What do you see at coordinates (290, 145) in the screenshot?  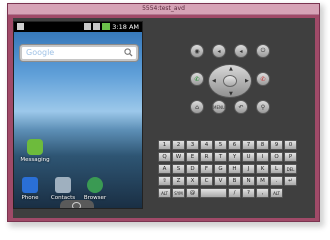 I see `key: 0` at bounding box center [290, 145].